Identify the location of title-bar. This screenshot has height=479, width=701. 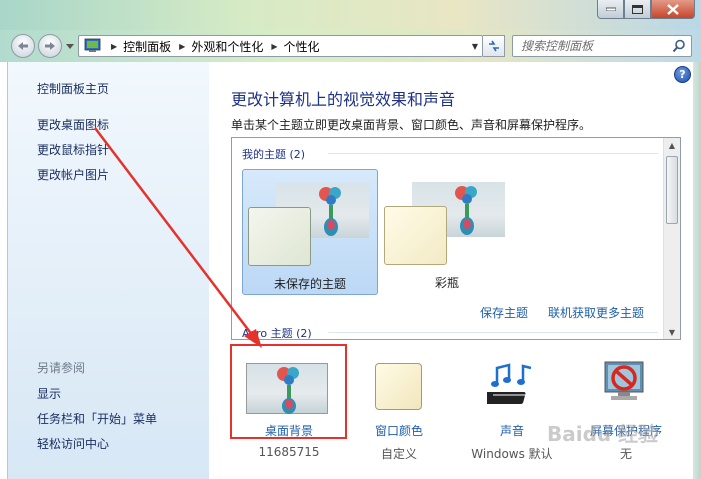
(350, 15).